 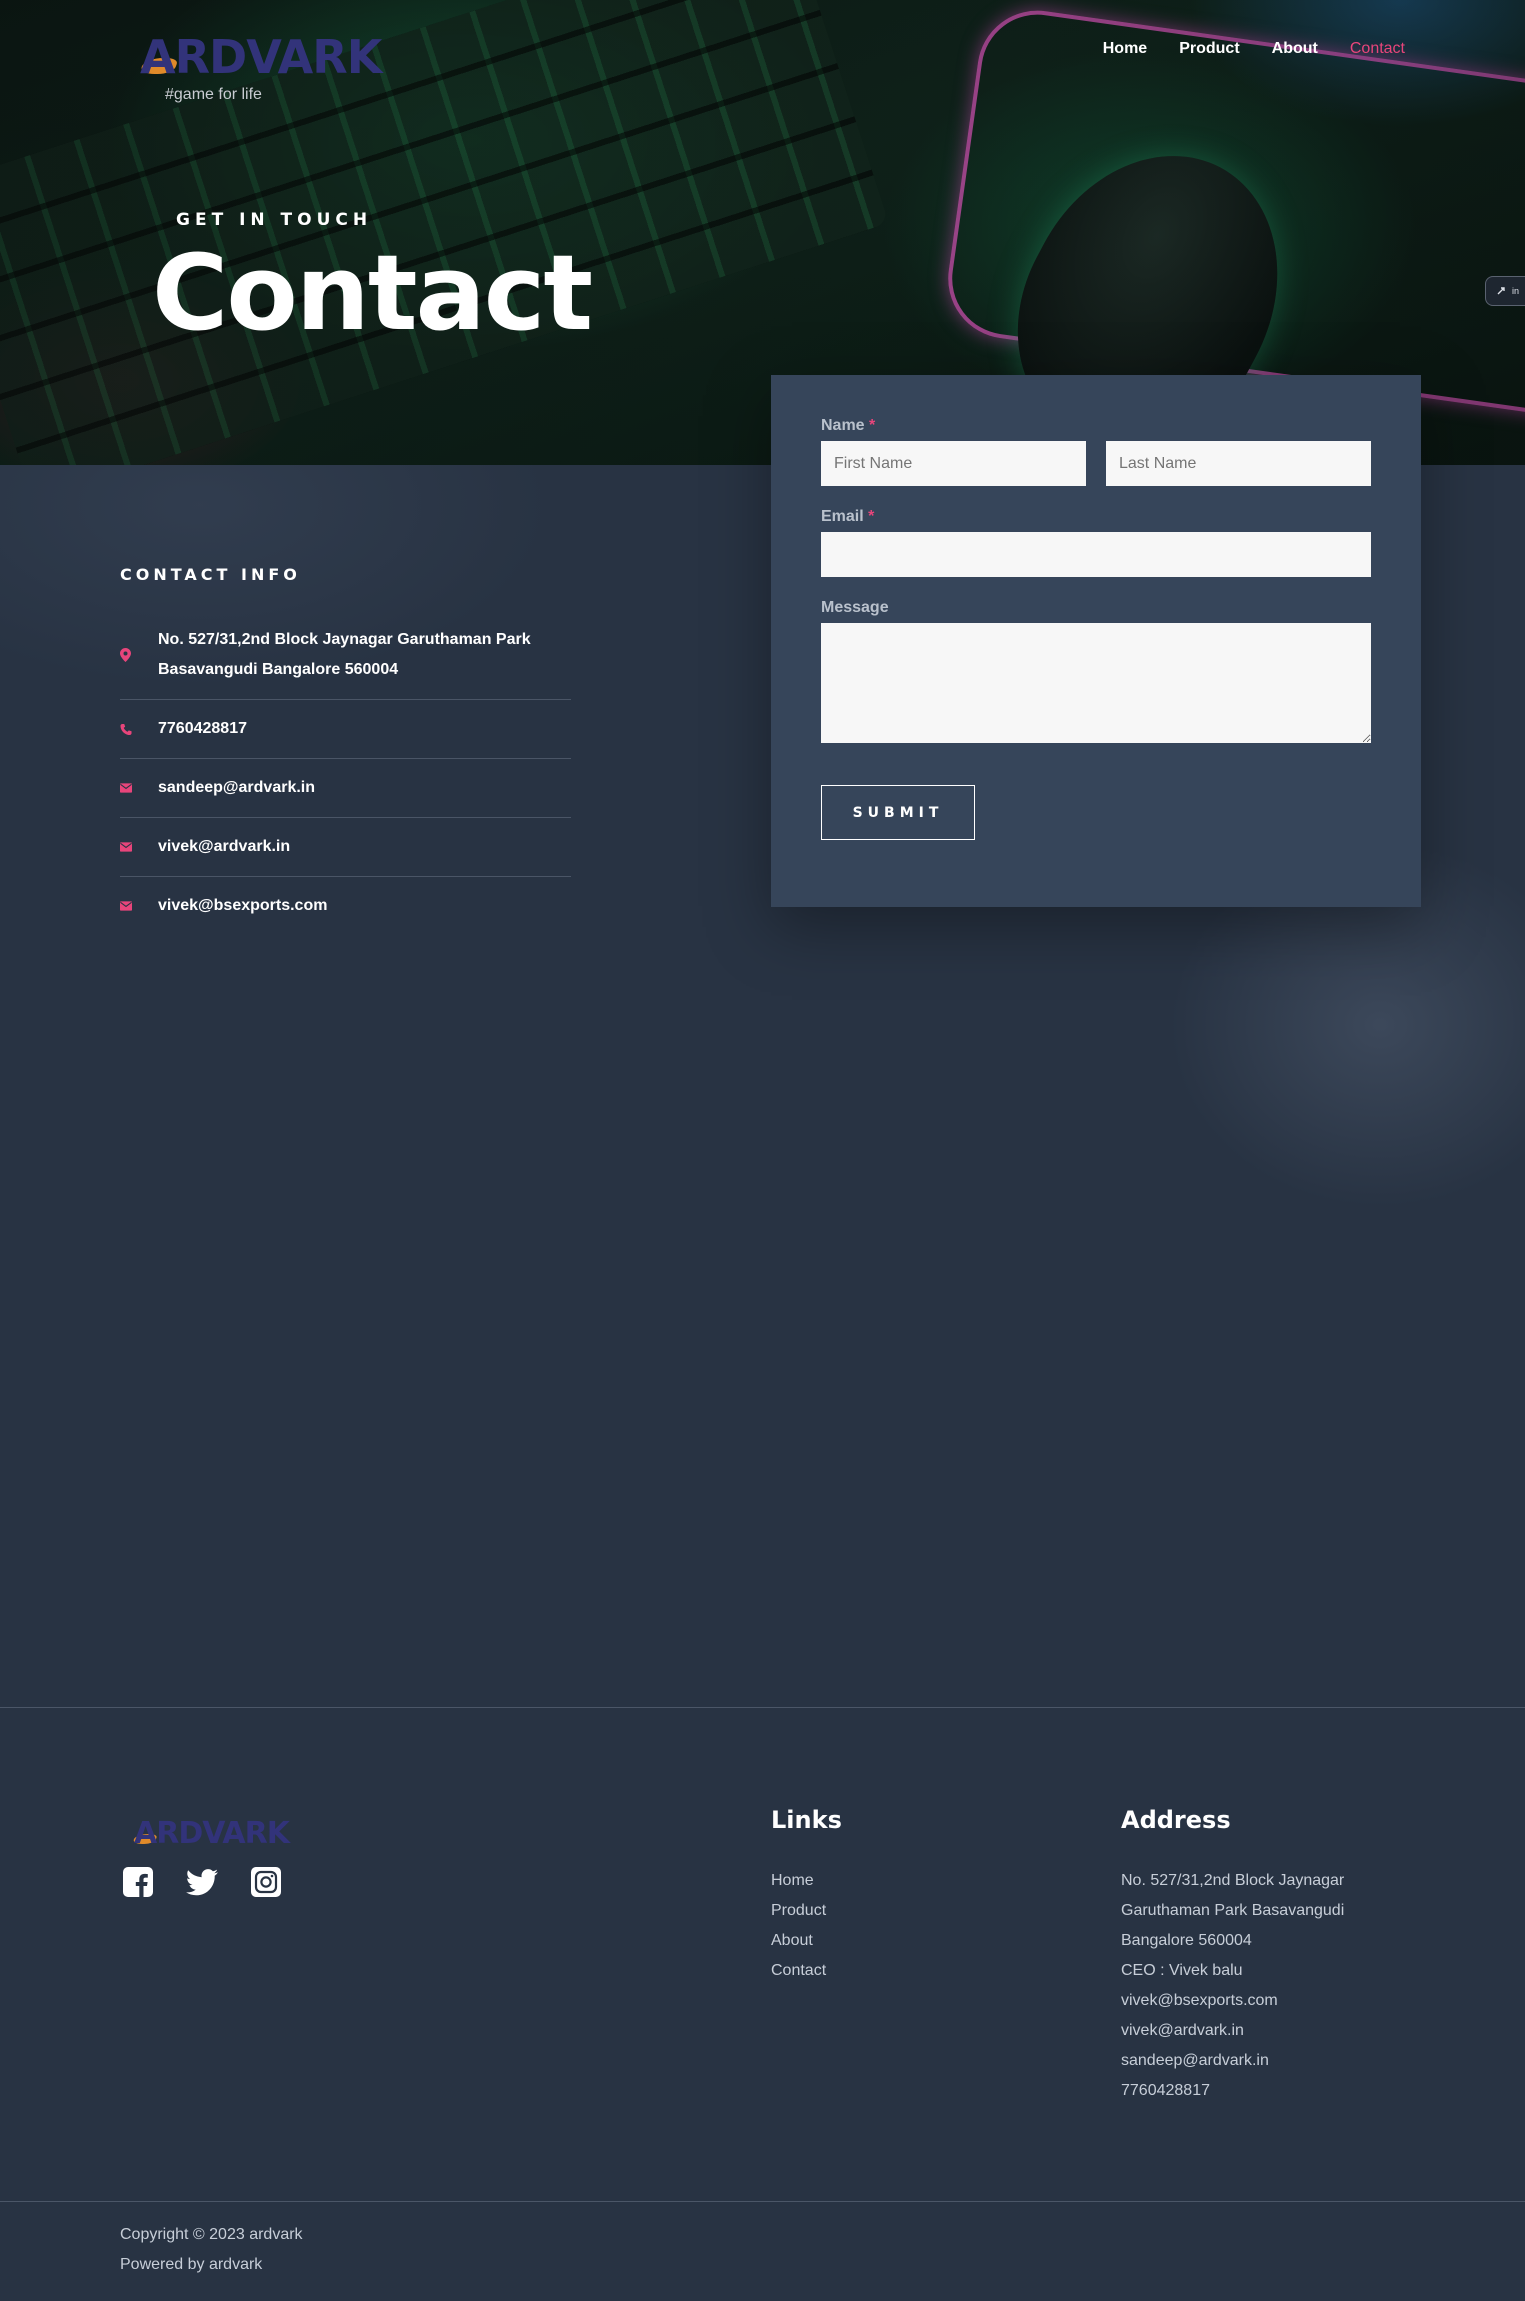 What do you see at coordinates (1096, 451) in the screenshot?
I see `name-field-group: Name *` at bounding box center [1096, 451].